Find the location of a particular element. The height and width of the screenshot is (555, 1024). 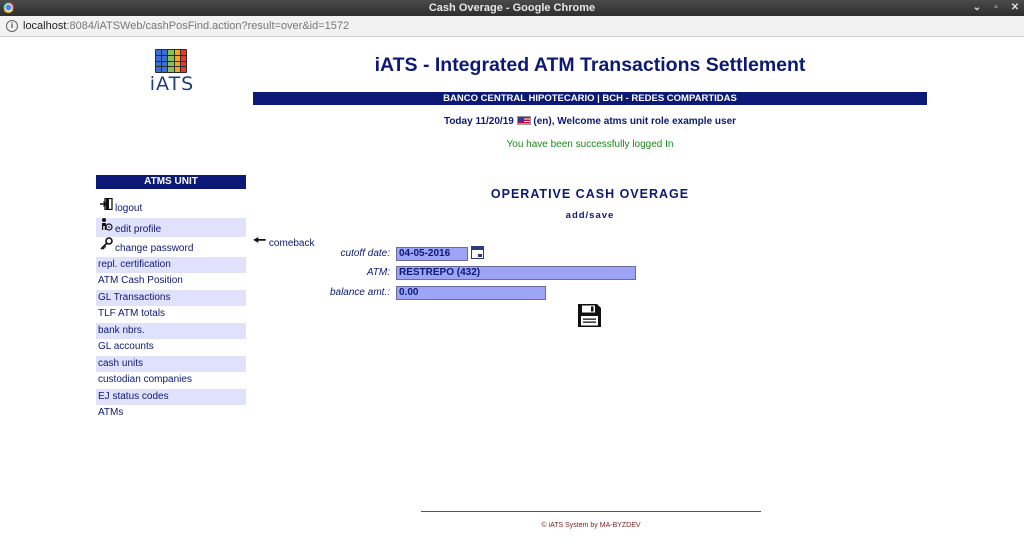

sidebar-item-label: edit profile is located at coordinates (138, 229).